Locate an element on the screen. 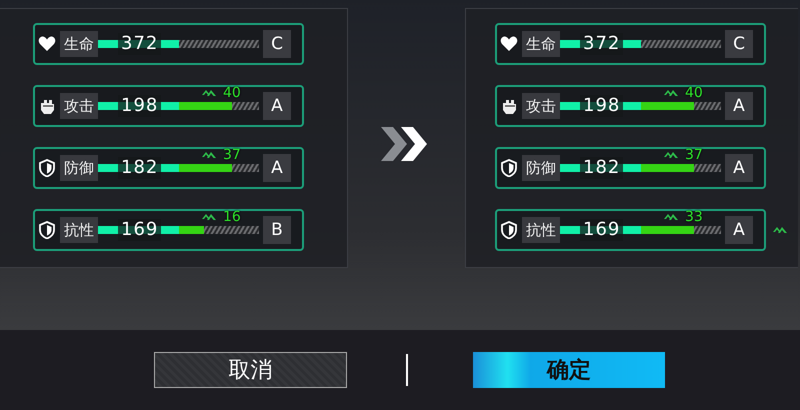 The width and height of the screenshot is (800, 410). grade-badge: B is located at coordinates (277, 230).